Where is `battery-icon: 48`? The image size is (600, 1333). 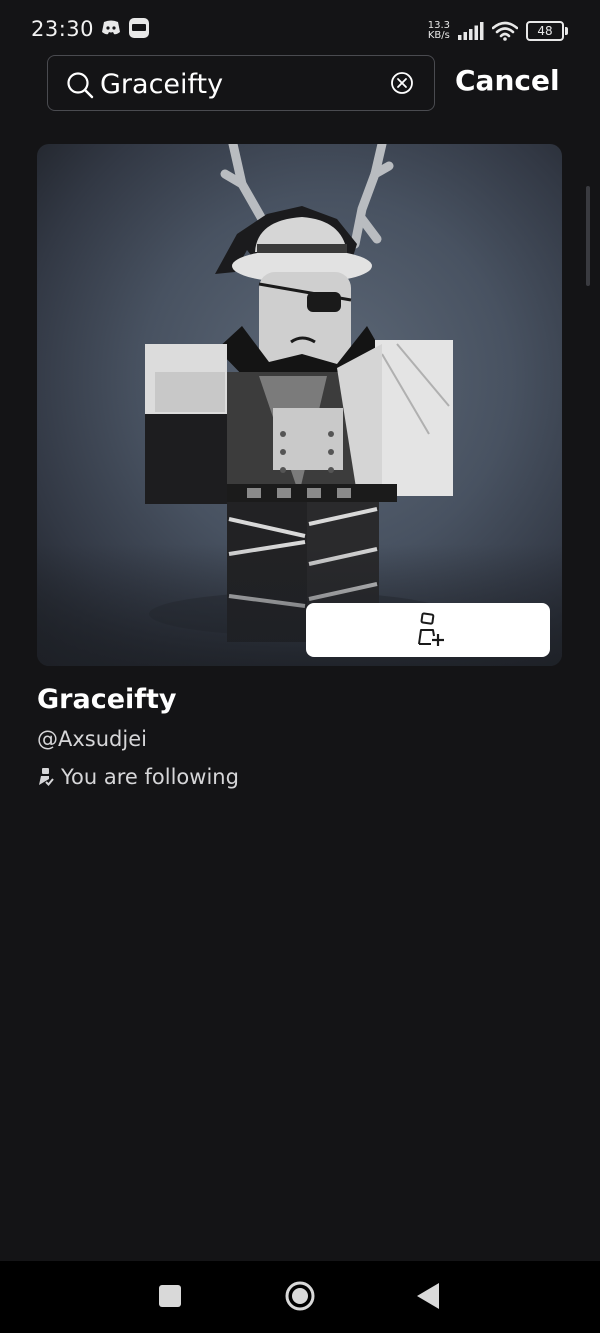
battery-icon: 48 is located at coordinates (547, 31).